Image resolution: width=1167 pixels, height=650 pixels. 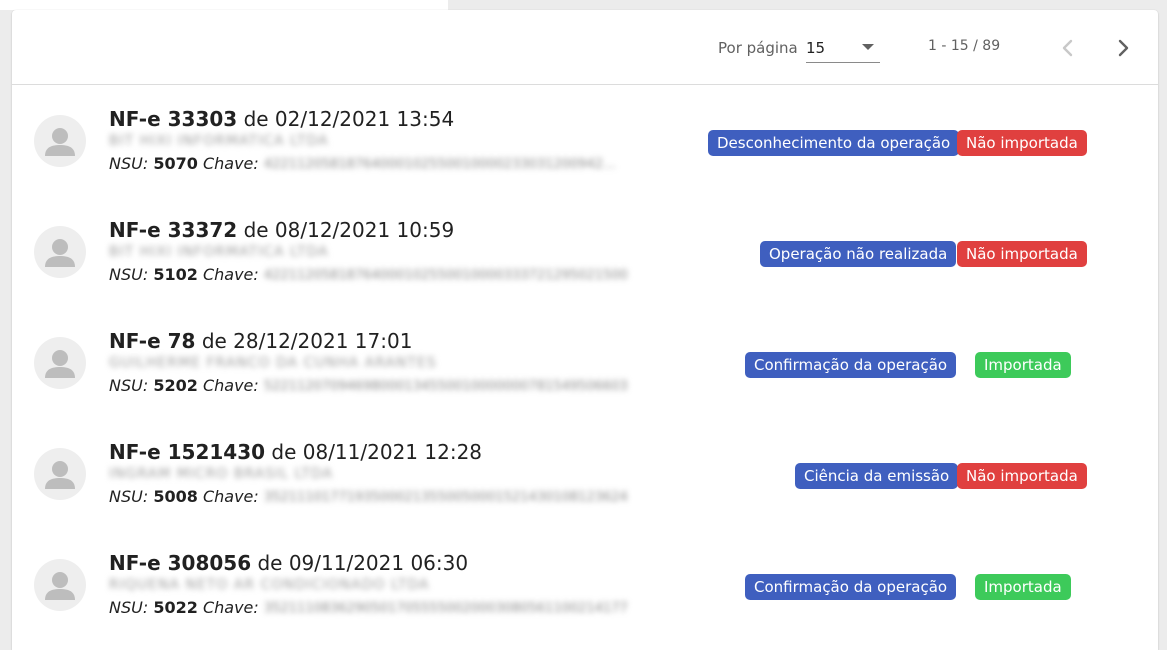 I want to click on nsu-value: 5070, so click(x=175, y=163).